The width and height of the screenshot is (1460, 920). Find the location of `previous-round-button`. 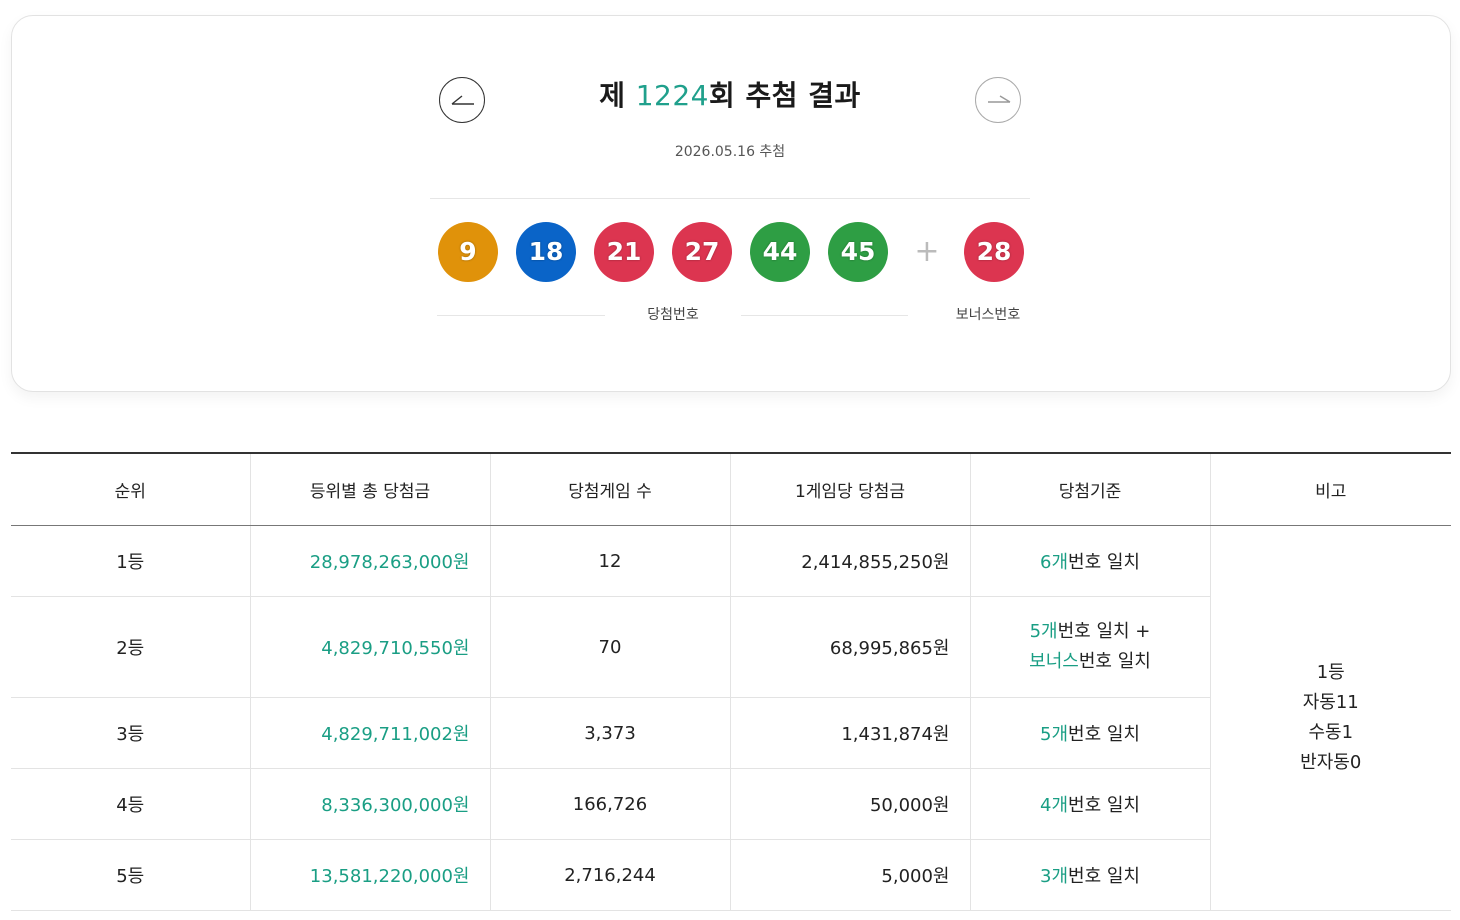

previous-round-button is located at coordinates (462, 100).